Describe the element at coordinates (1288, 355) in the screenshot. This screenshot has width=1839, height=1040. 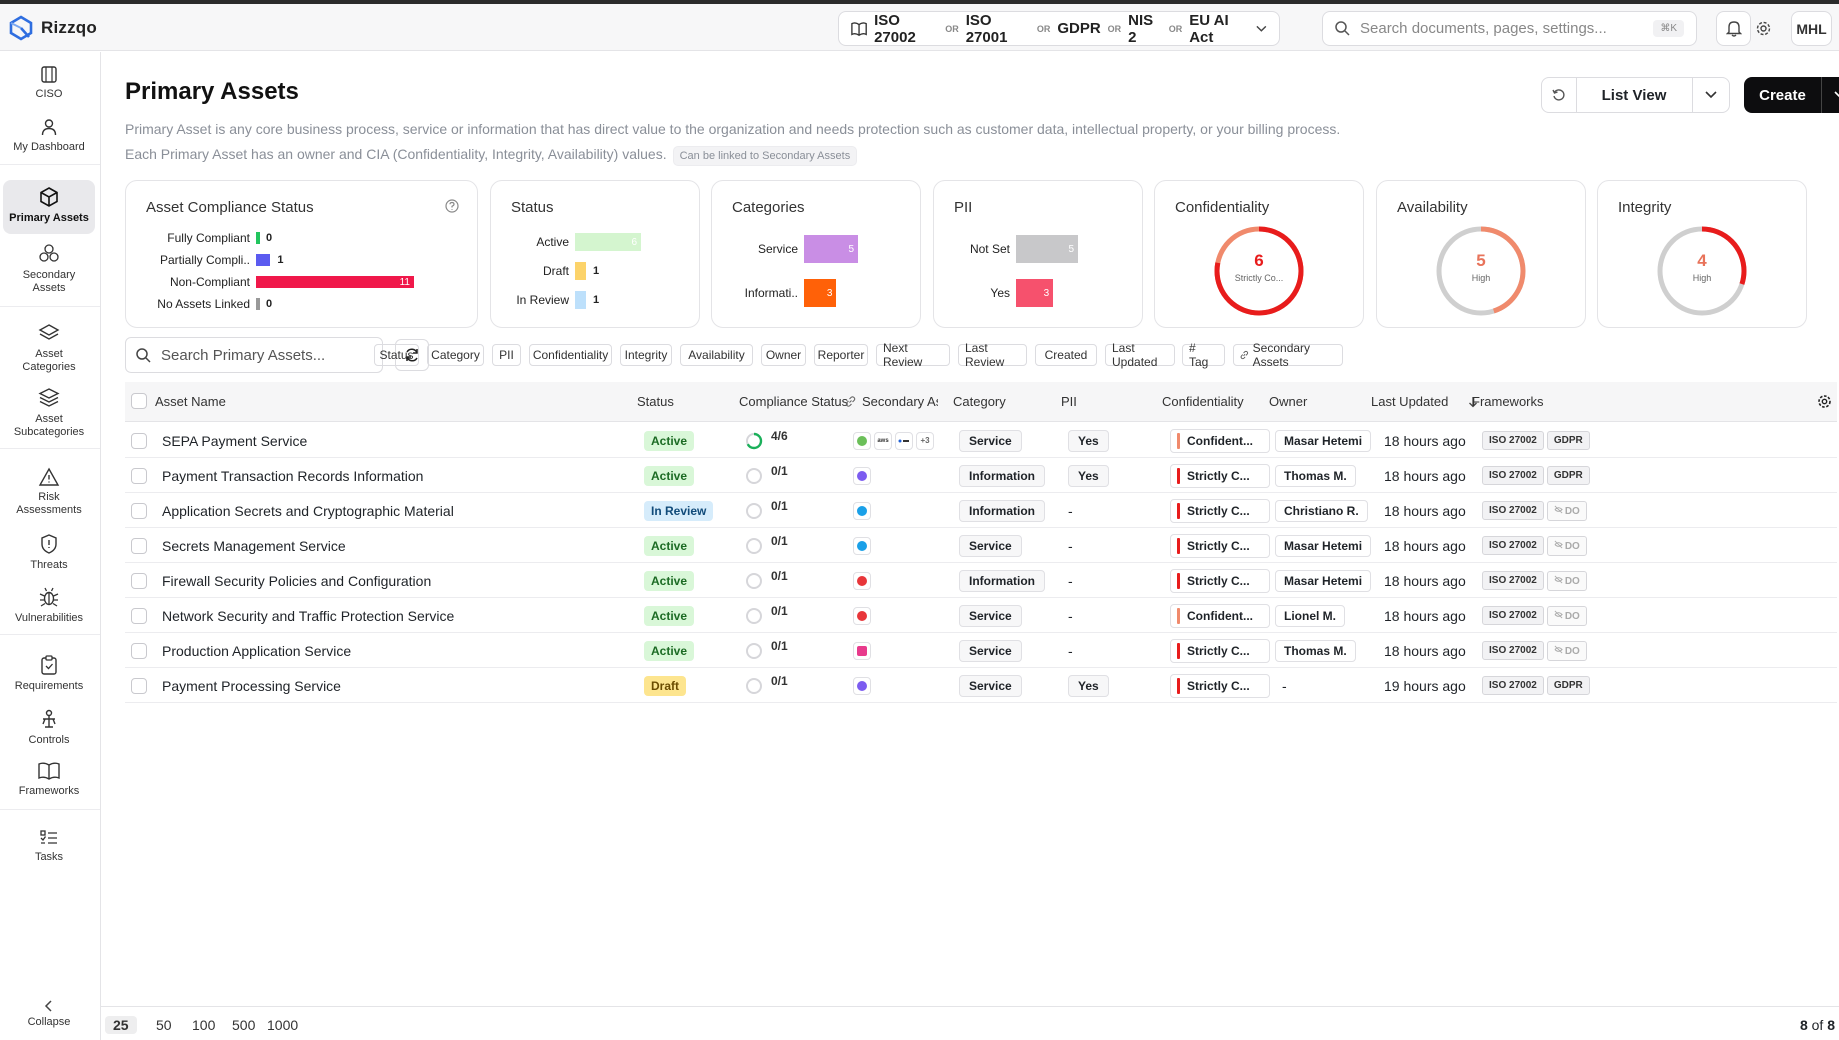
I see `filter-chip: Secondary Assets` at that location.